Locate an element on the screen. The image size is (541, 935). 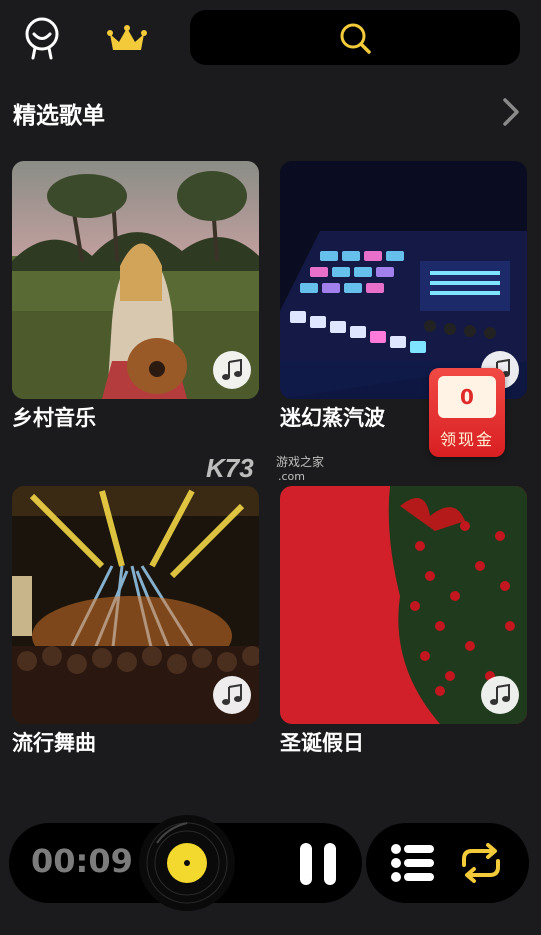
playlist-button is located at coordinates (413, 863).